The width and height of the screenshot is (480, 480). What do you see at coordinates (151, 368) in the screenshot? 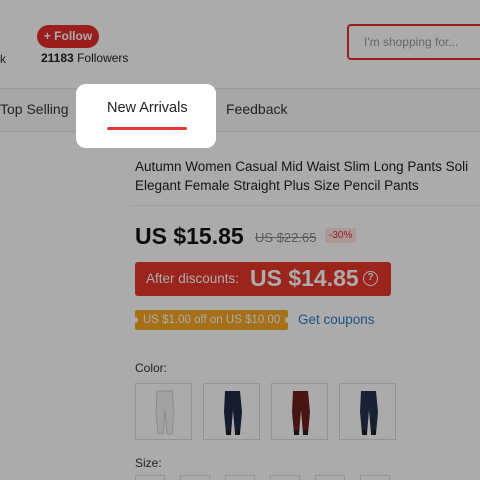
I see `color-label: Color:` at bounding box center [151, 368].